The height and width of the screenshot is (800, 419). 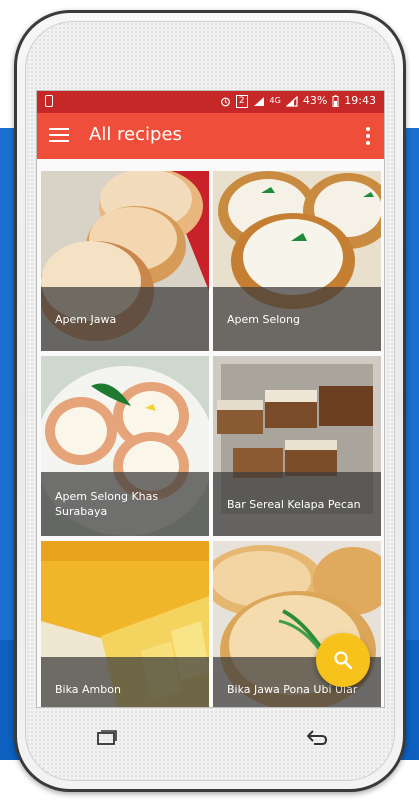 I want to click on signal-strength-icon, so click(x=291, y=101).